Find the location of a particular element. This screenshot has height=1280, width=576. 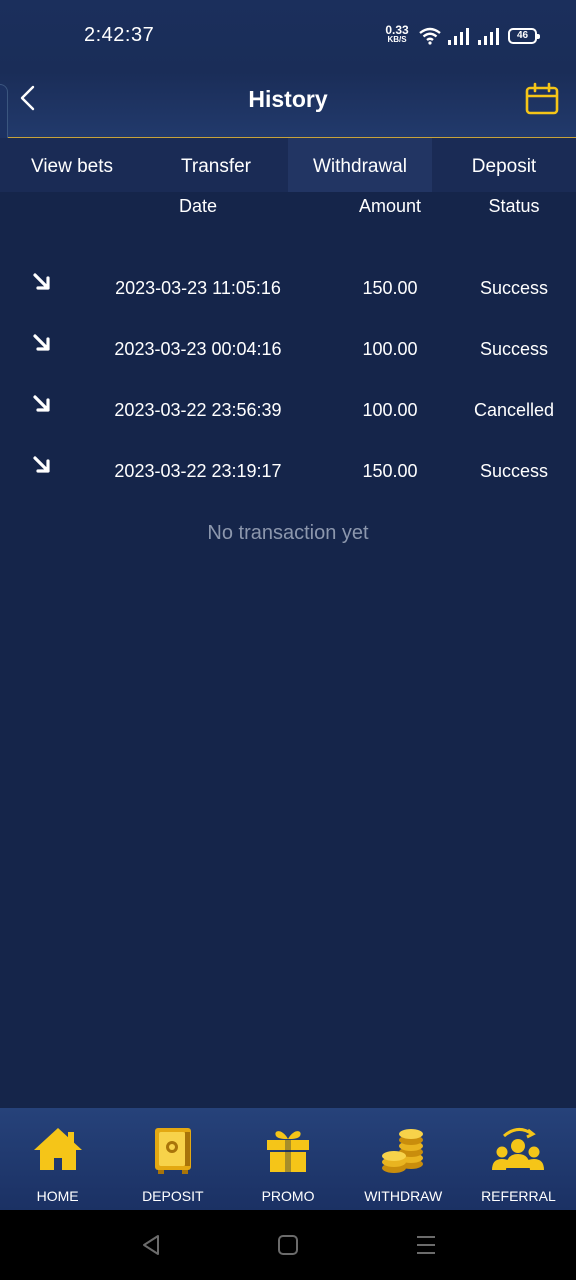

history-tabs: View bets Transfer Withdrawal Deposit is located at coordinates (288, 165).